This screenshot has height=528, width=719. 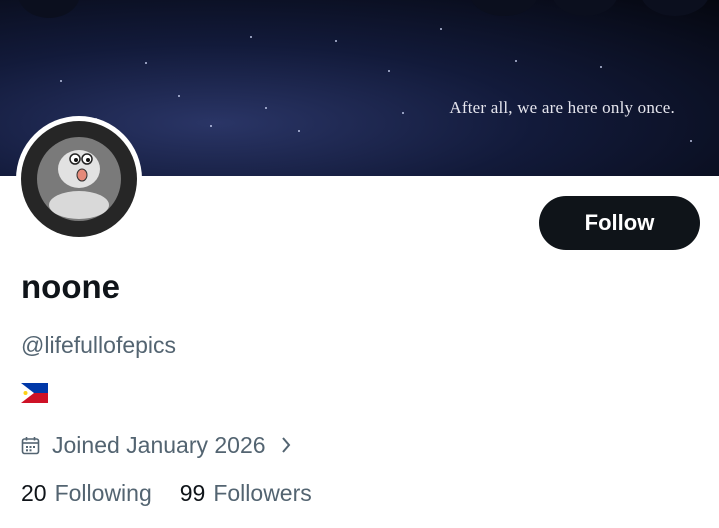 What do you see at coordinates (562, 107) in the screenshot?
I see `banner-caption: After all, we are here only once.` at bounding box center [562, 107].